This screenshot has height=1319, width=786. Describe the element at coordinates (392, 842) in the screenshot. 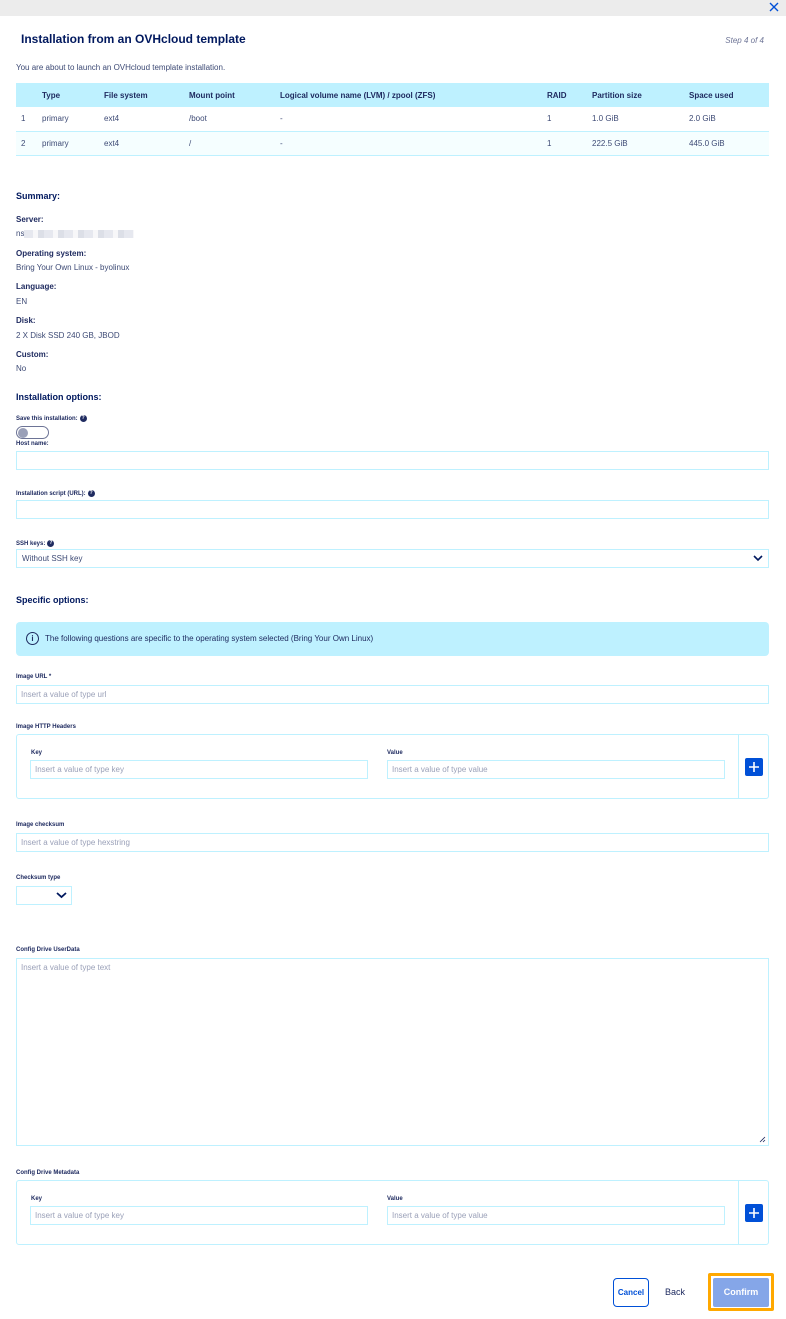

I see `image-checksum-input: Insert a value of type hexstring` at that location.